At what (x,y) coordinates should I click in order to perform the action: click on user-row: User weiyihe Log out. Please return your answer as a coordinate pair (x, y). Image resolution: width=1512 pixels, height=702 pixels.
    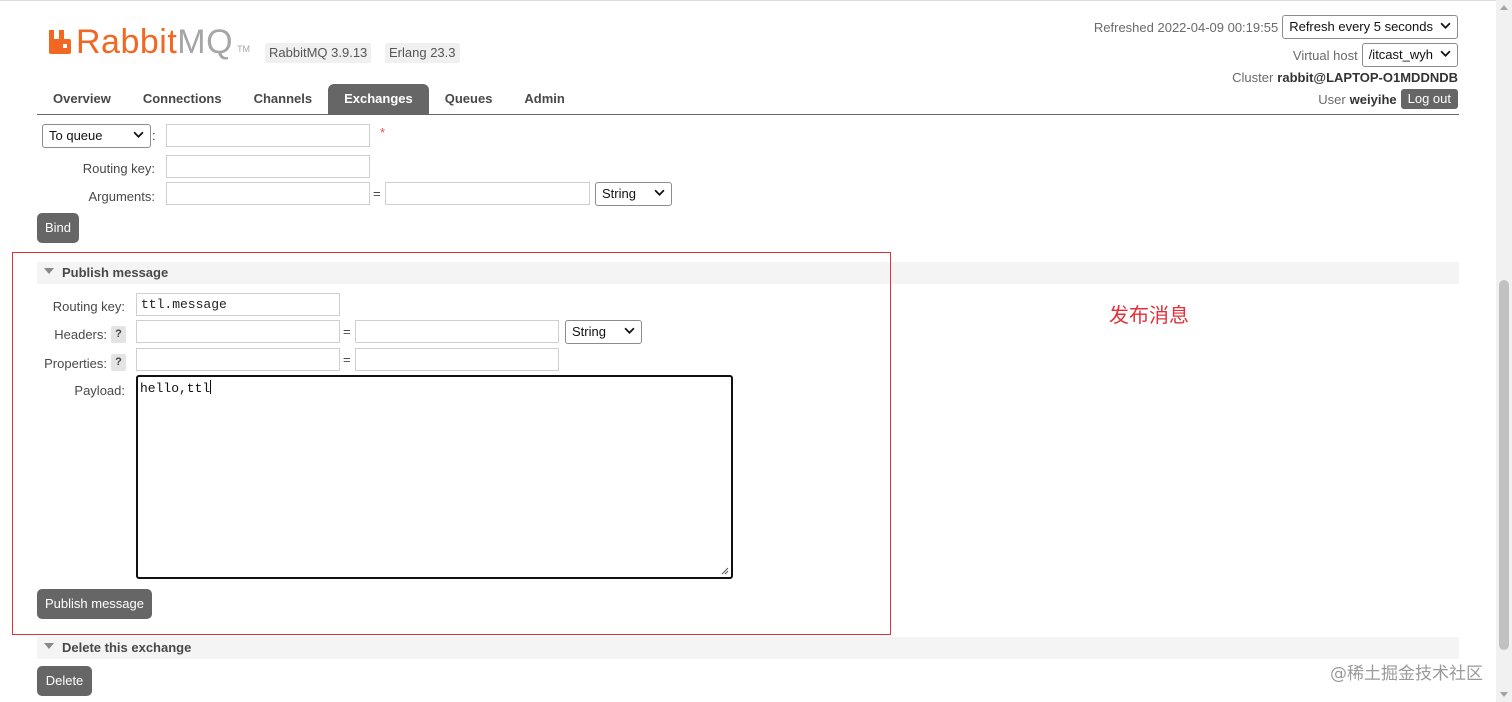
    Looking at the image, I should click on (1388, 99).